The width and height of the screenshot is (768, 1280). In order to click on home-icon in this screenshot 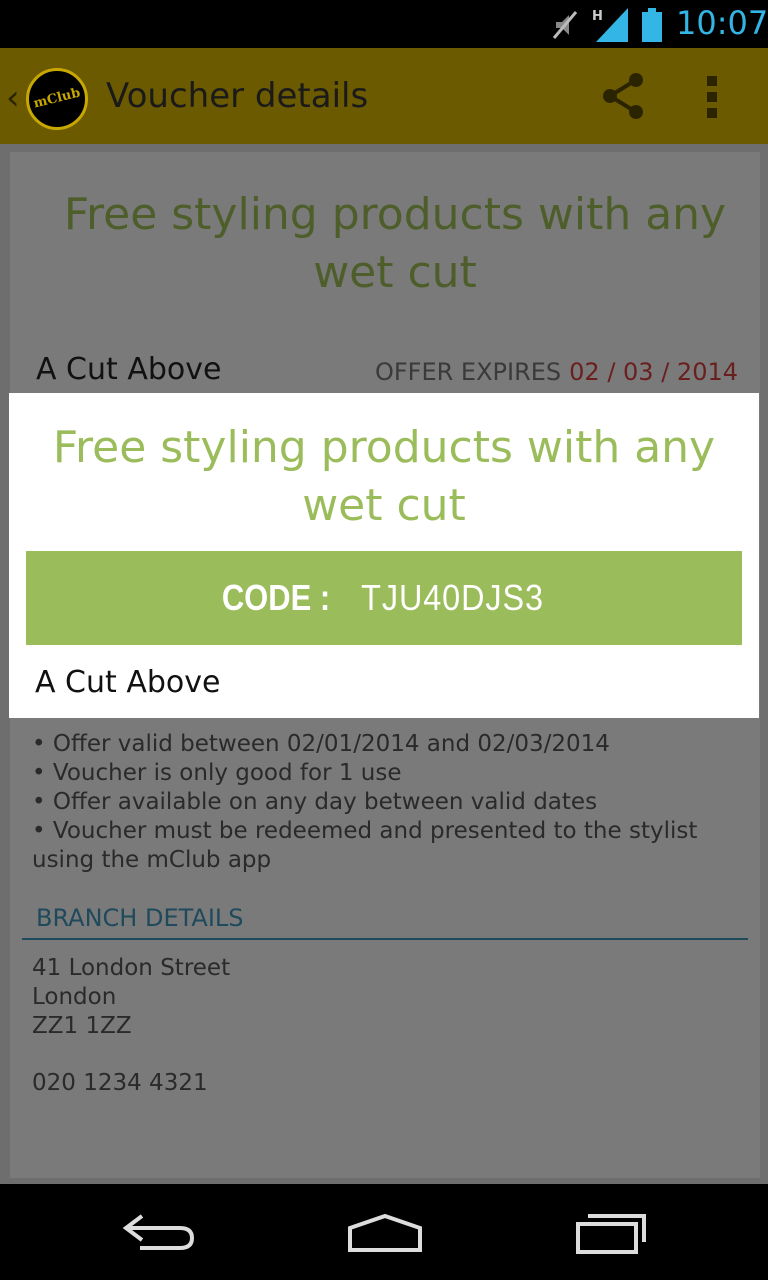, I will do `click(385, 1232)`.